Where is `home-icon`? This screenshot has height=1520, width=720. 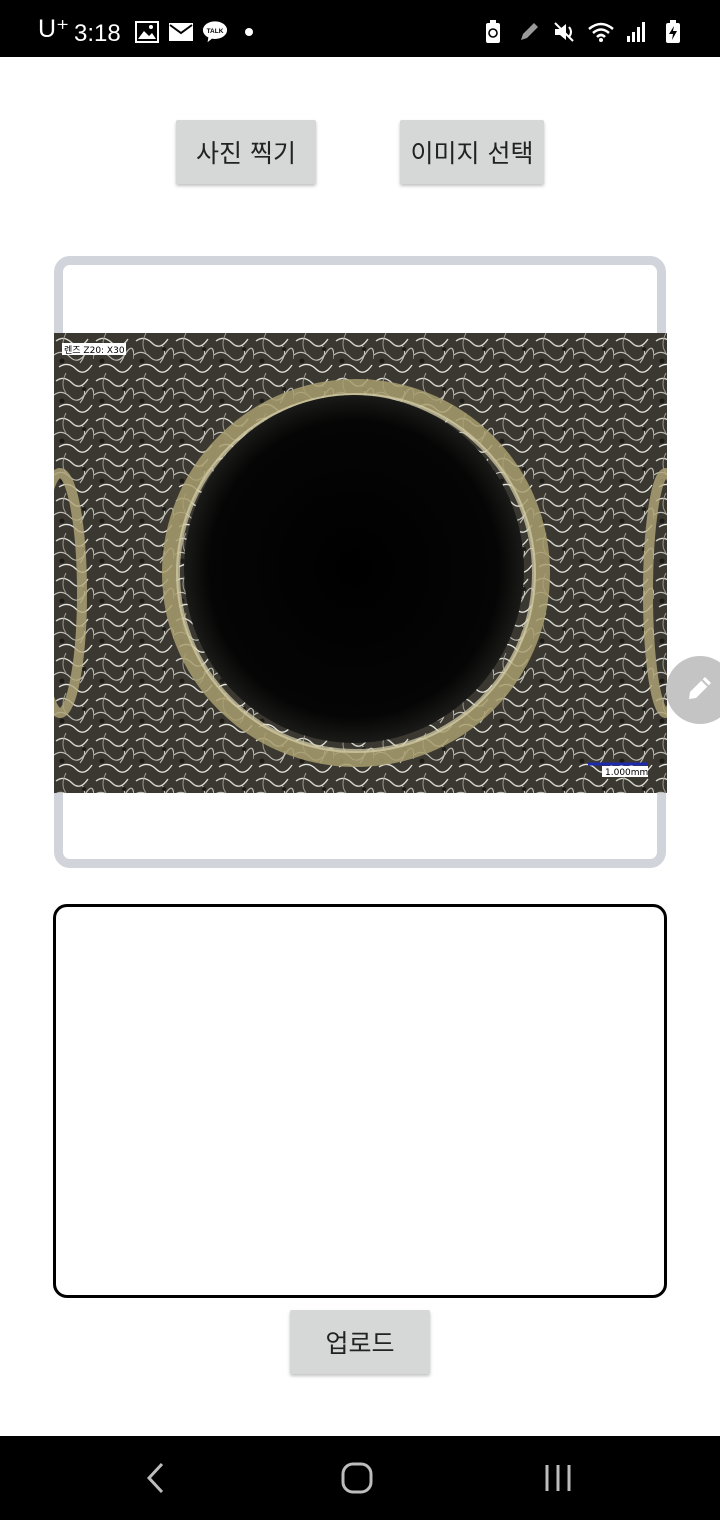
home-icon is located at coordinates (357, 1478).